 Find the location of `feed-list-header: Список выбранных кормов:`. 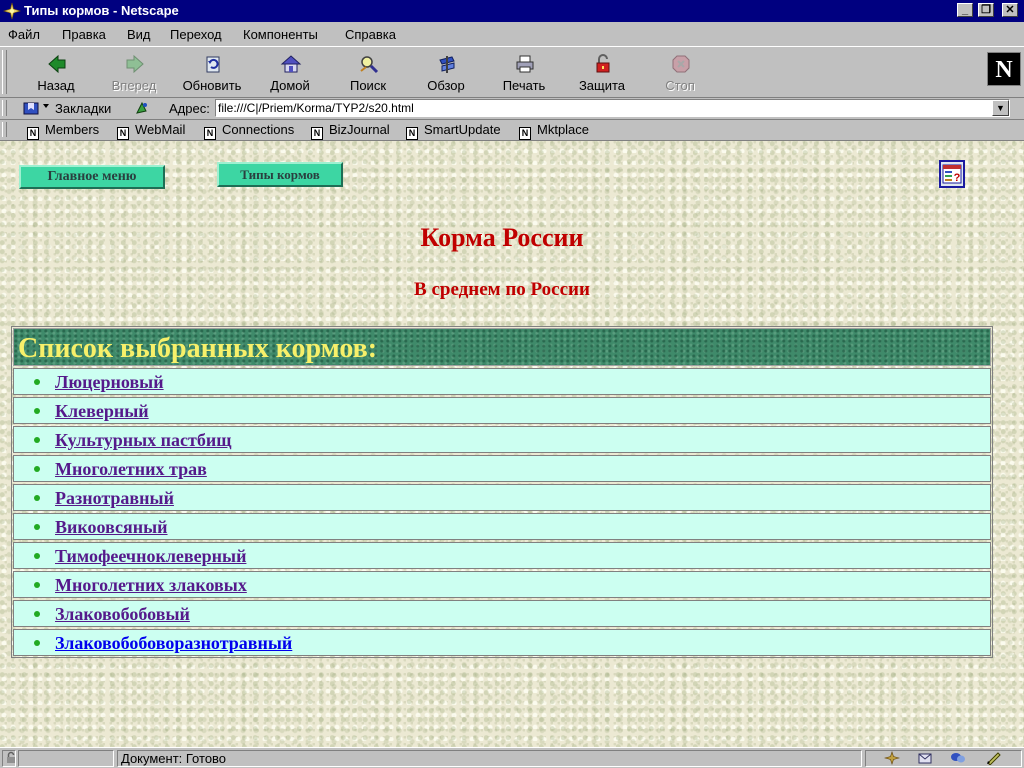

feed-list-header: Список выбранных кормов: is located at coordinates (502, 347).